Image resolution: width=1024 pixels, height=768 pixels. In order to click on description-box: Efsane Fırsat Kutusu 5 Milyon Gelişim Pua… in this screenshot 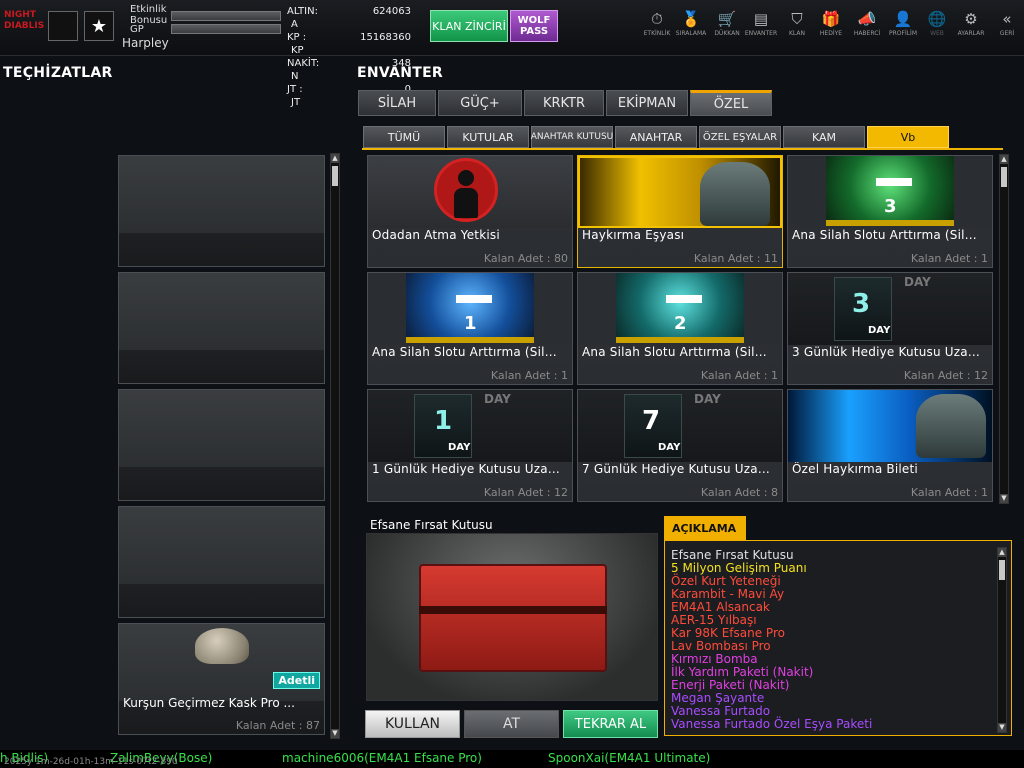, I will do `click(838, 638)`.